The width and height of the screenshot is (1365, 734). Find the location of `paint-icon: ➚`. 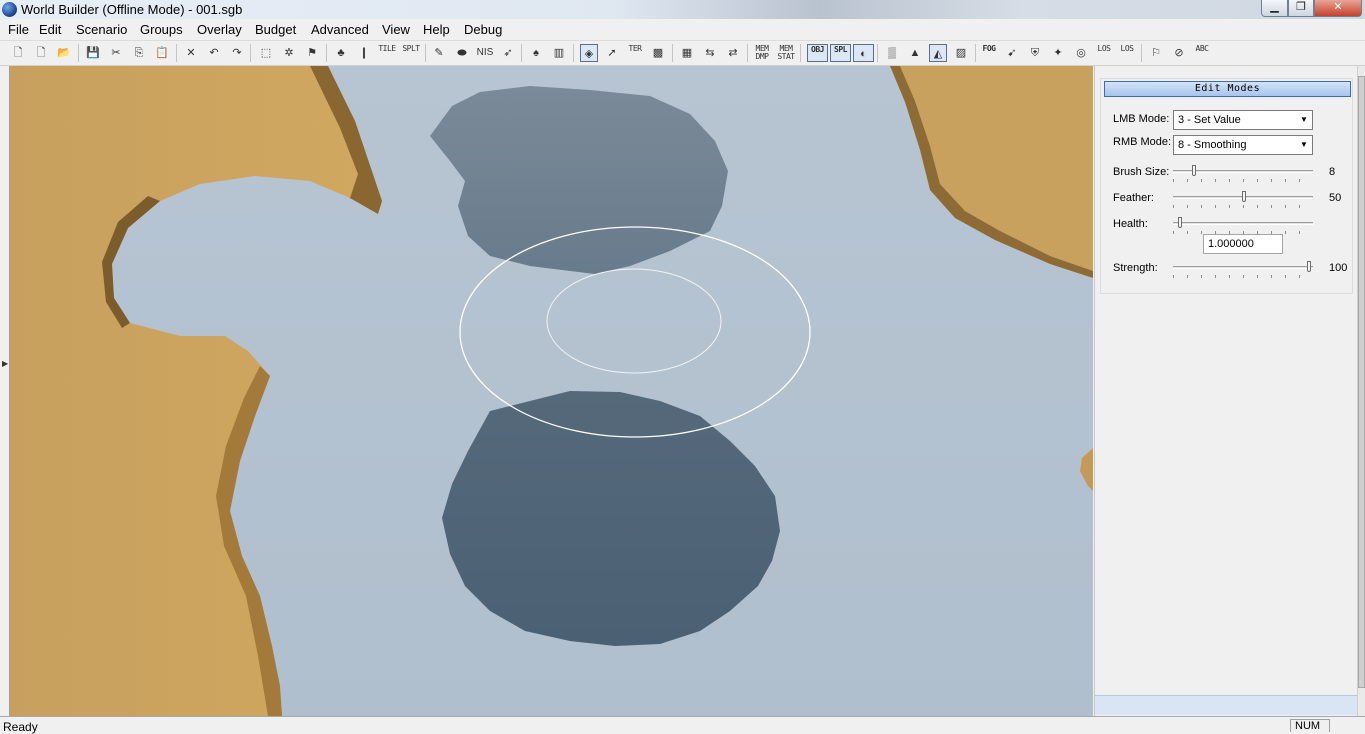

paint-icon: ➚ is located at coordinates (612, 53).